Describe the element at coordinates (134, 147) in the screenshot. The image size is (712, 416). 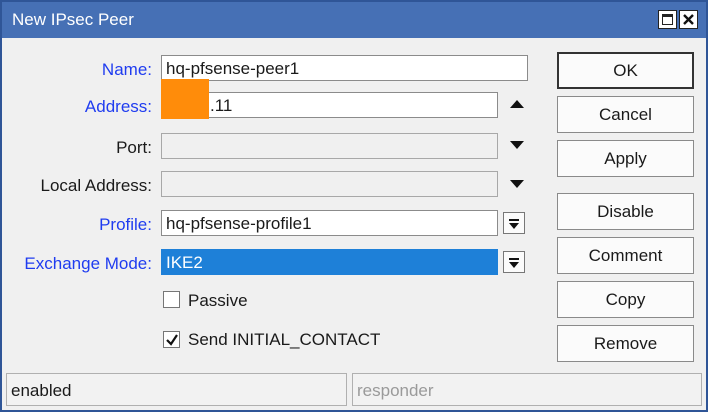
I see `port-label: Port:` at that location.